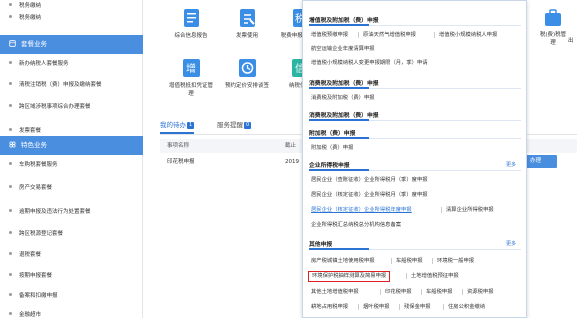  What do you see at coordinates (248, 125) in the screenshot?
I see `reminder-count-badge: 0` at bounding box center [248, 125].